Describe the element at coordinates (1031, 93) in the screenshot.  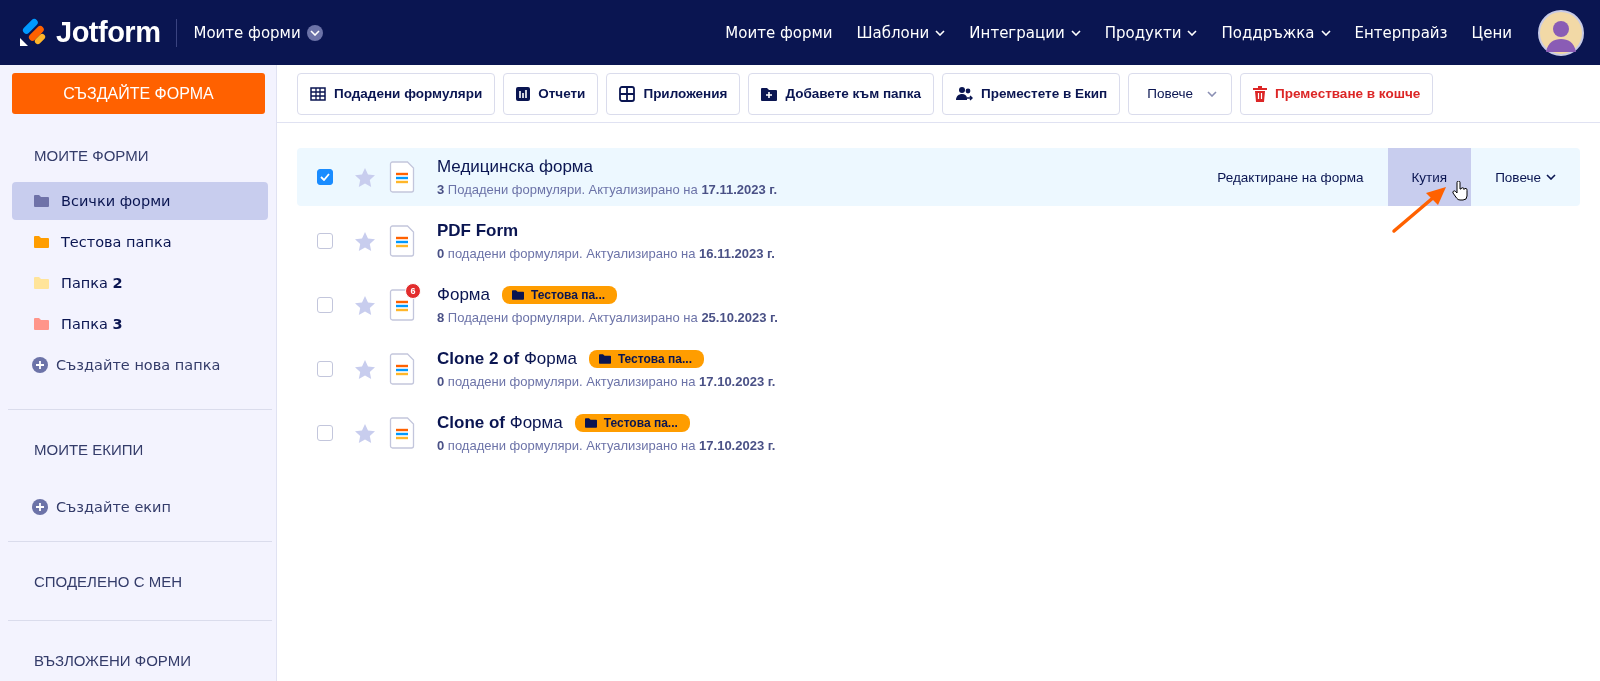
I see `toolbar-button: Преместете в Екип` at that location.